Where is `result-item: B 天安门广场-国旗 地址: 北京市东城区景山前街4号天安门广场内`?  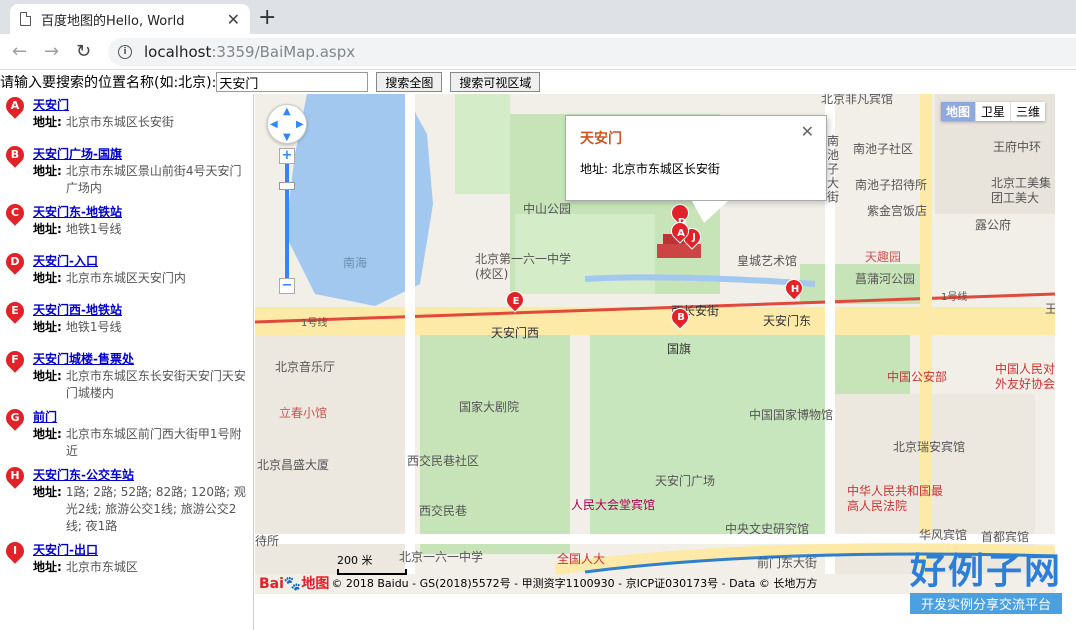
result-item: B 天安门广场-国旗 地址: 北京市东城区景山前街4号天安门广场内 is located at coordinates (126, 171).